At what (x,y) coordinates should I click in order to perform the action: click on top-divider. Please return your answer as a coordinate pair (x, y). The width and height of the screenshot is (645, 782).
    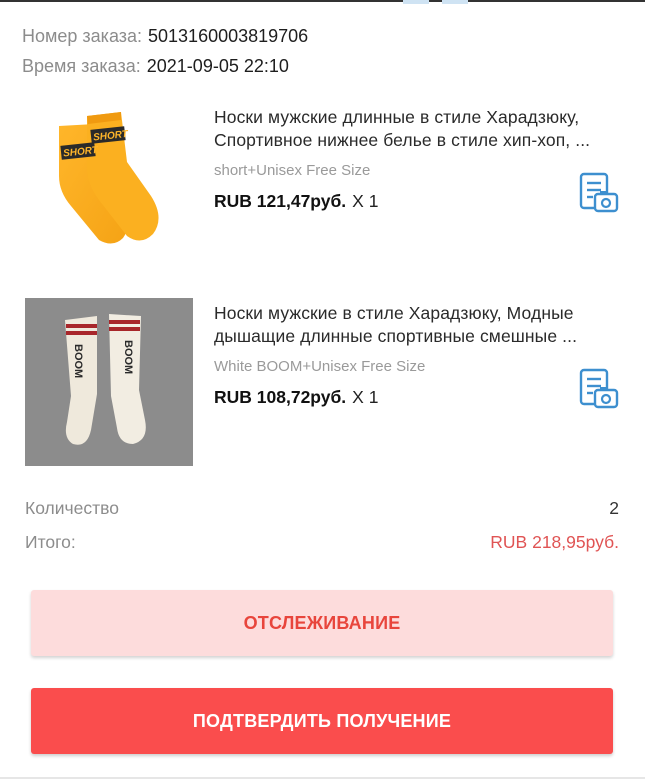
    Looking at the image, I should click on (322, 1).